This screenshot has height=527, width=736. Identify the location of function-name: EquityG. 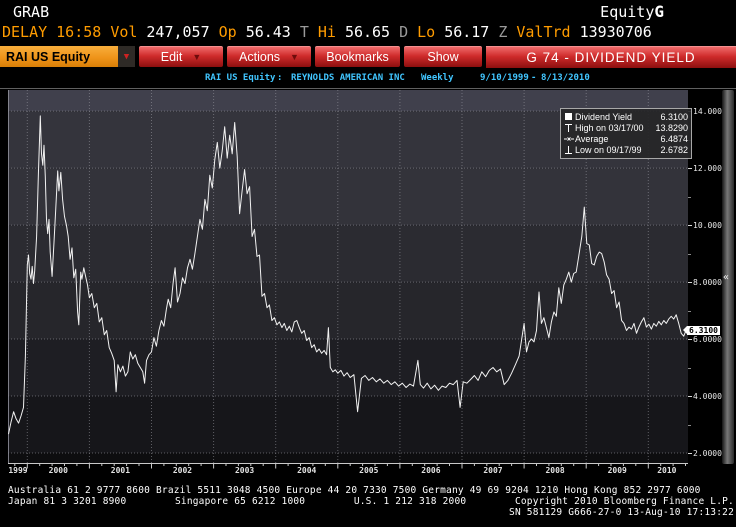
(632, 11).